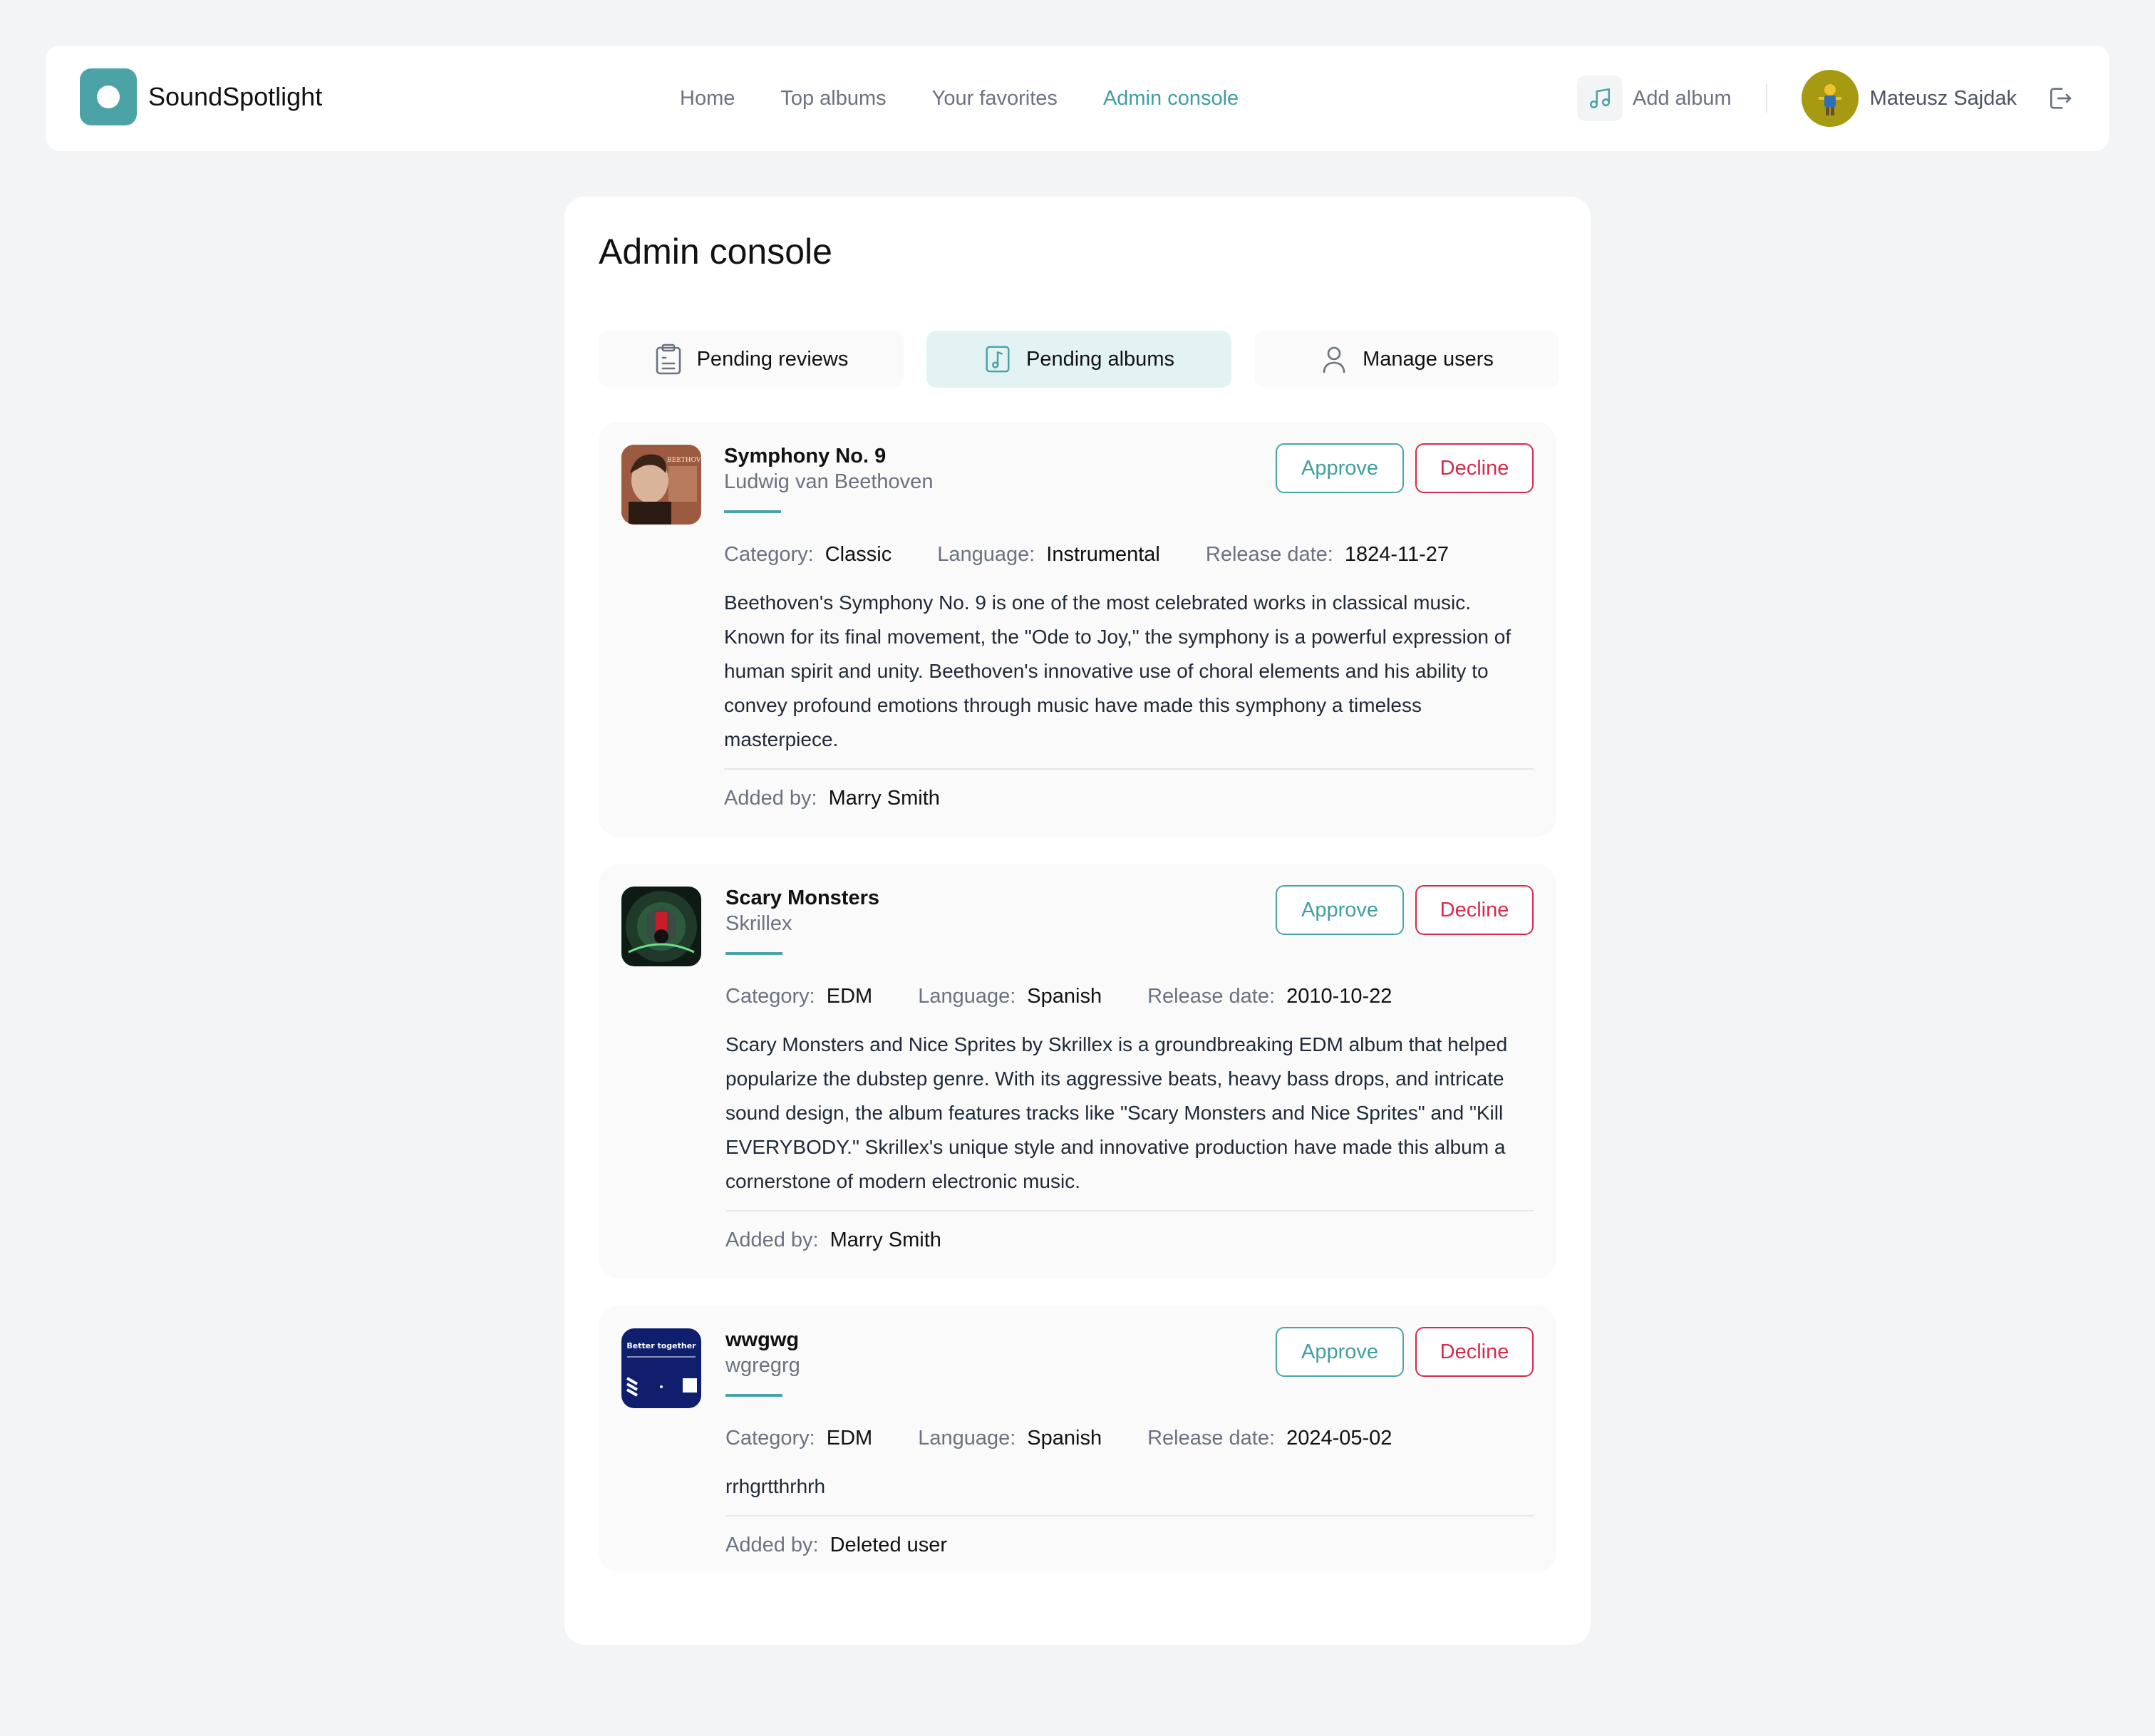 The width and height of the screenshot is (2155, 1736). I want to click on header-divider, so click(1766, 98).